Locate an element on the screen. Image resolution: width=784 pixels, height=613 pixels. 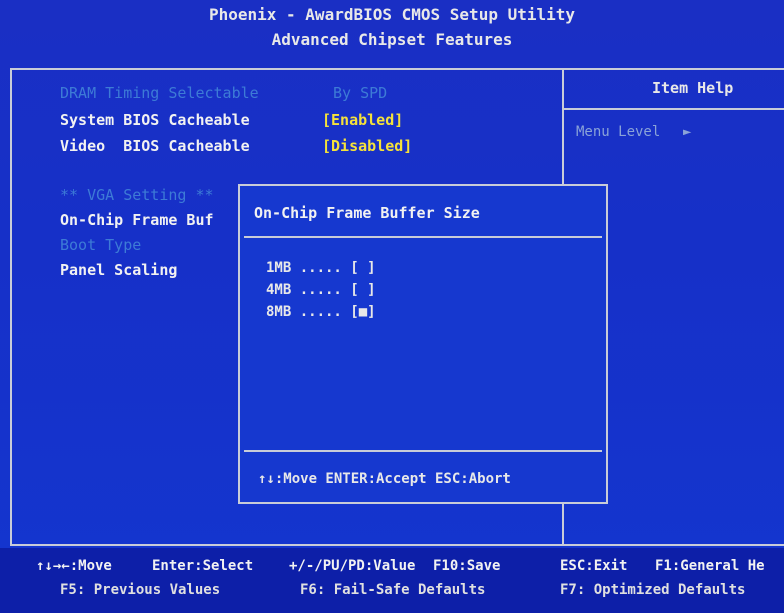
setting-dram-timing-value: By SPD is located at coordinates (360, 93).